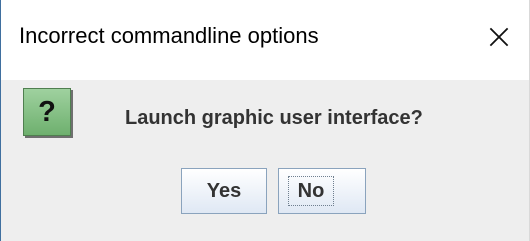 This screenshot has width=530, height=241. What do you see at coordinates (169, 35) in the screenshot?
I see `dialog-title: Incorrect commandline options` at bounding box center [169, 35].